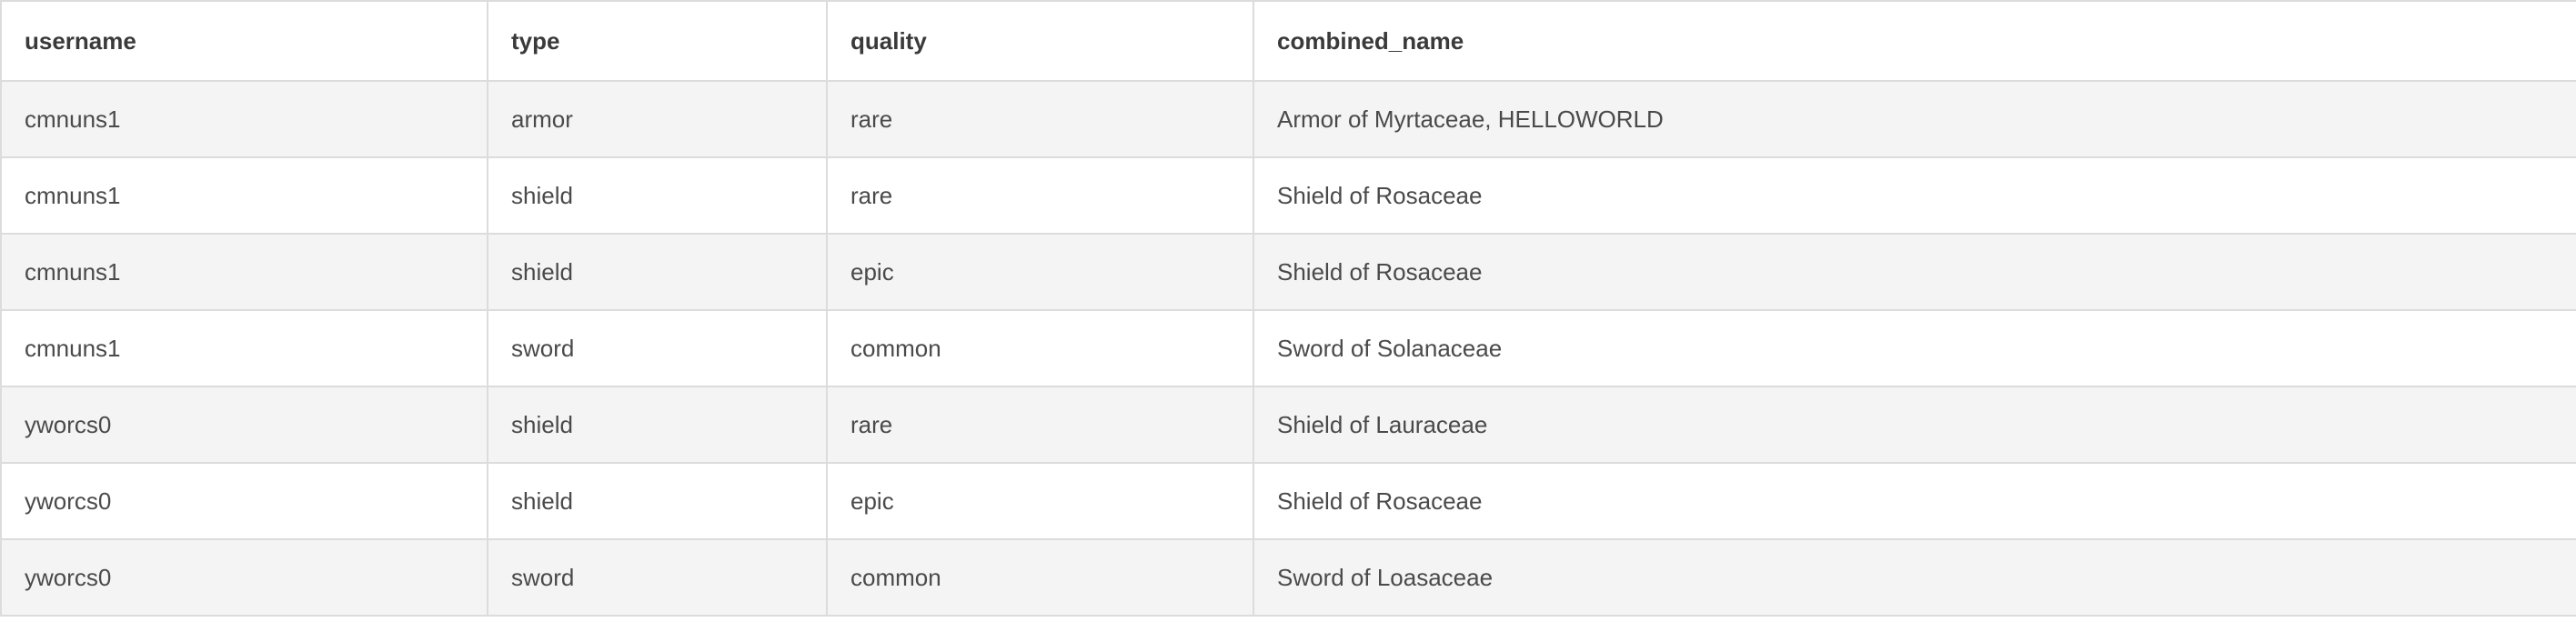  I want to click on table-row: yworcs0 shield rare Shield of Lauraceae, so click(1288, 425).